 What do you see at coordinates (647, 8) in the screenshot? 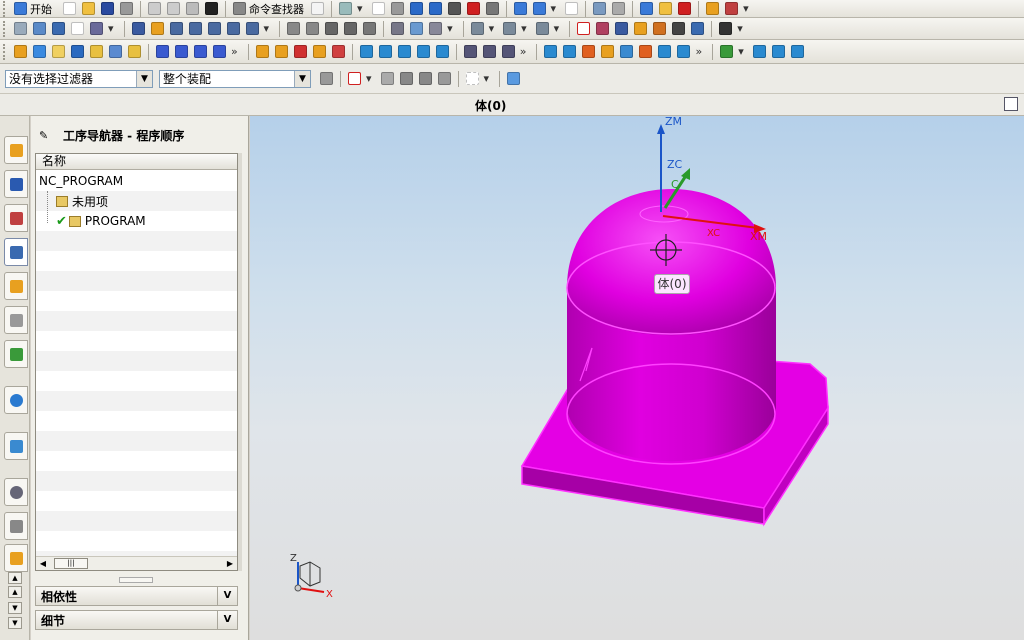
I see `pin-icon` at bounding box center [647, 8].